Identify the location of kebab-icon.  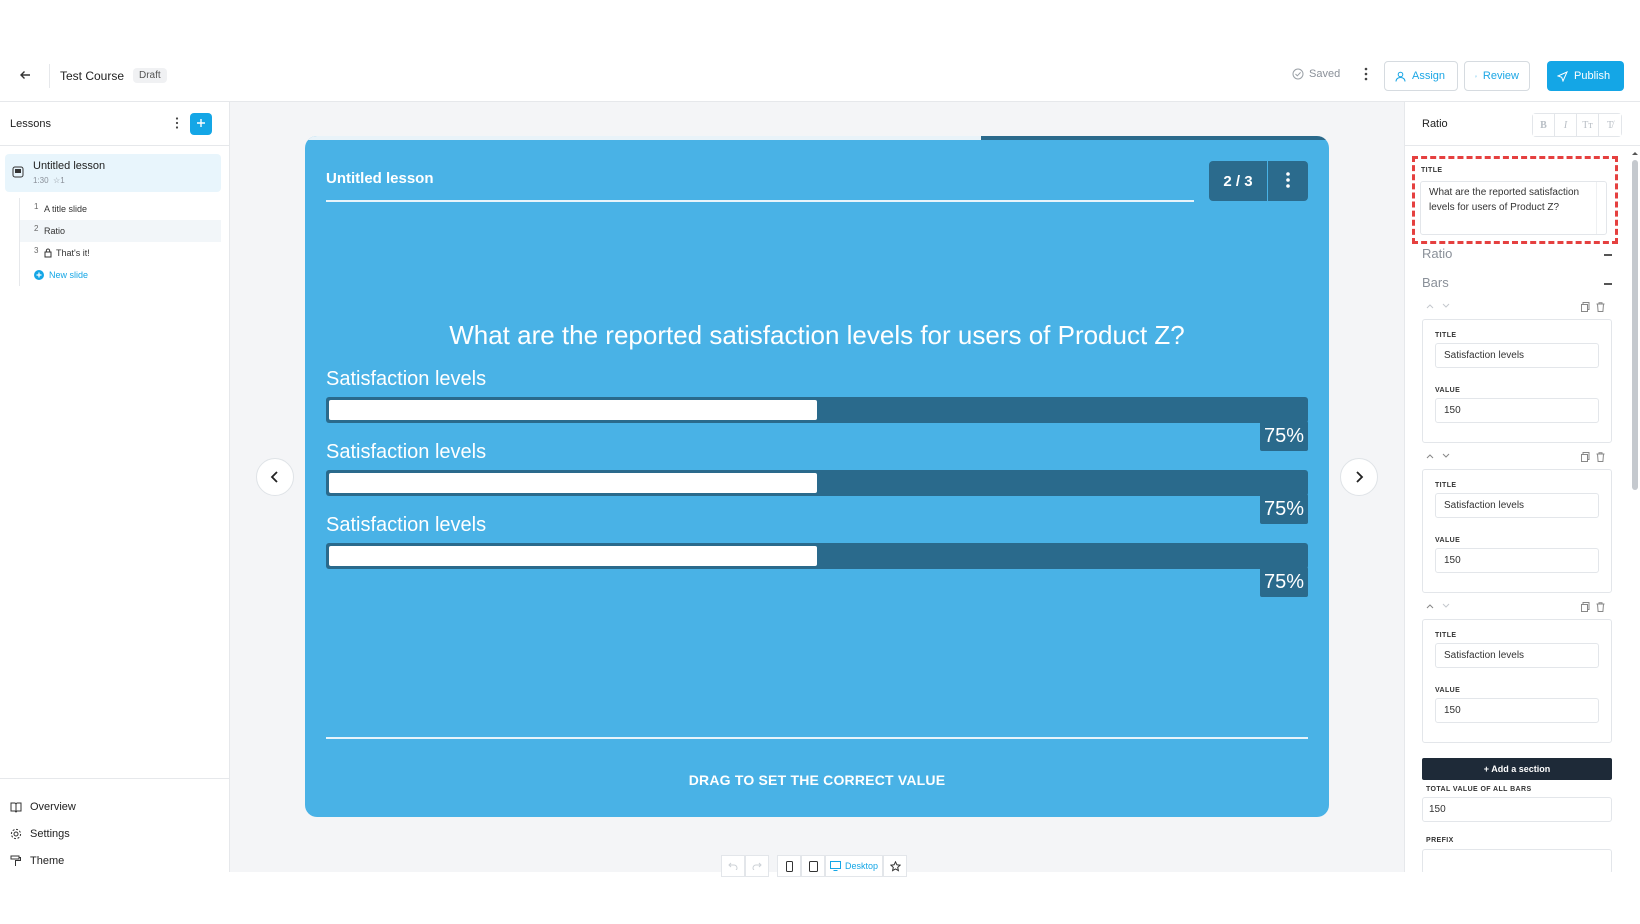
(1366, 73).